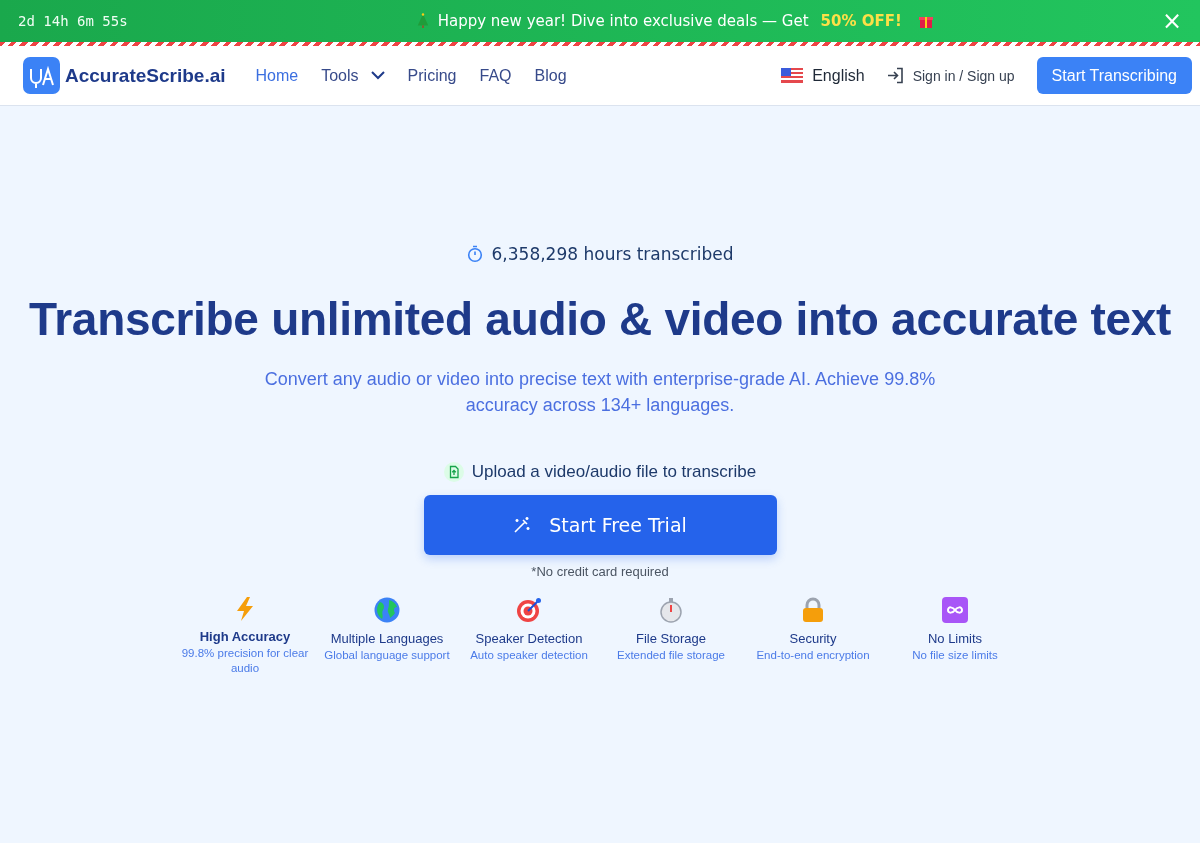 Image resolution: width=1200 pixels, height=843 pixels. What do you see at coordinates (245, 636) in the screenshot?
I see `feature-title: High Accuracy` at bounding box center [245, 636].